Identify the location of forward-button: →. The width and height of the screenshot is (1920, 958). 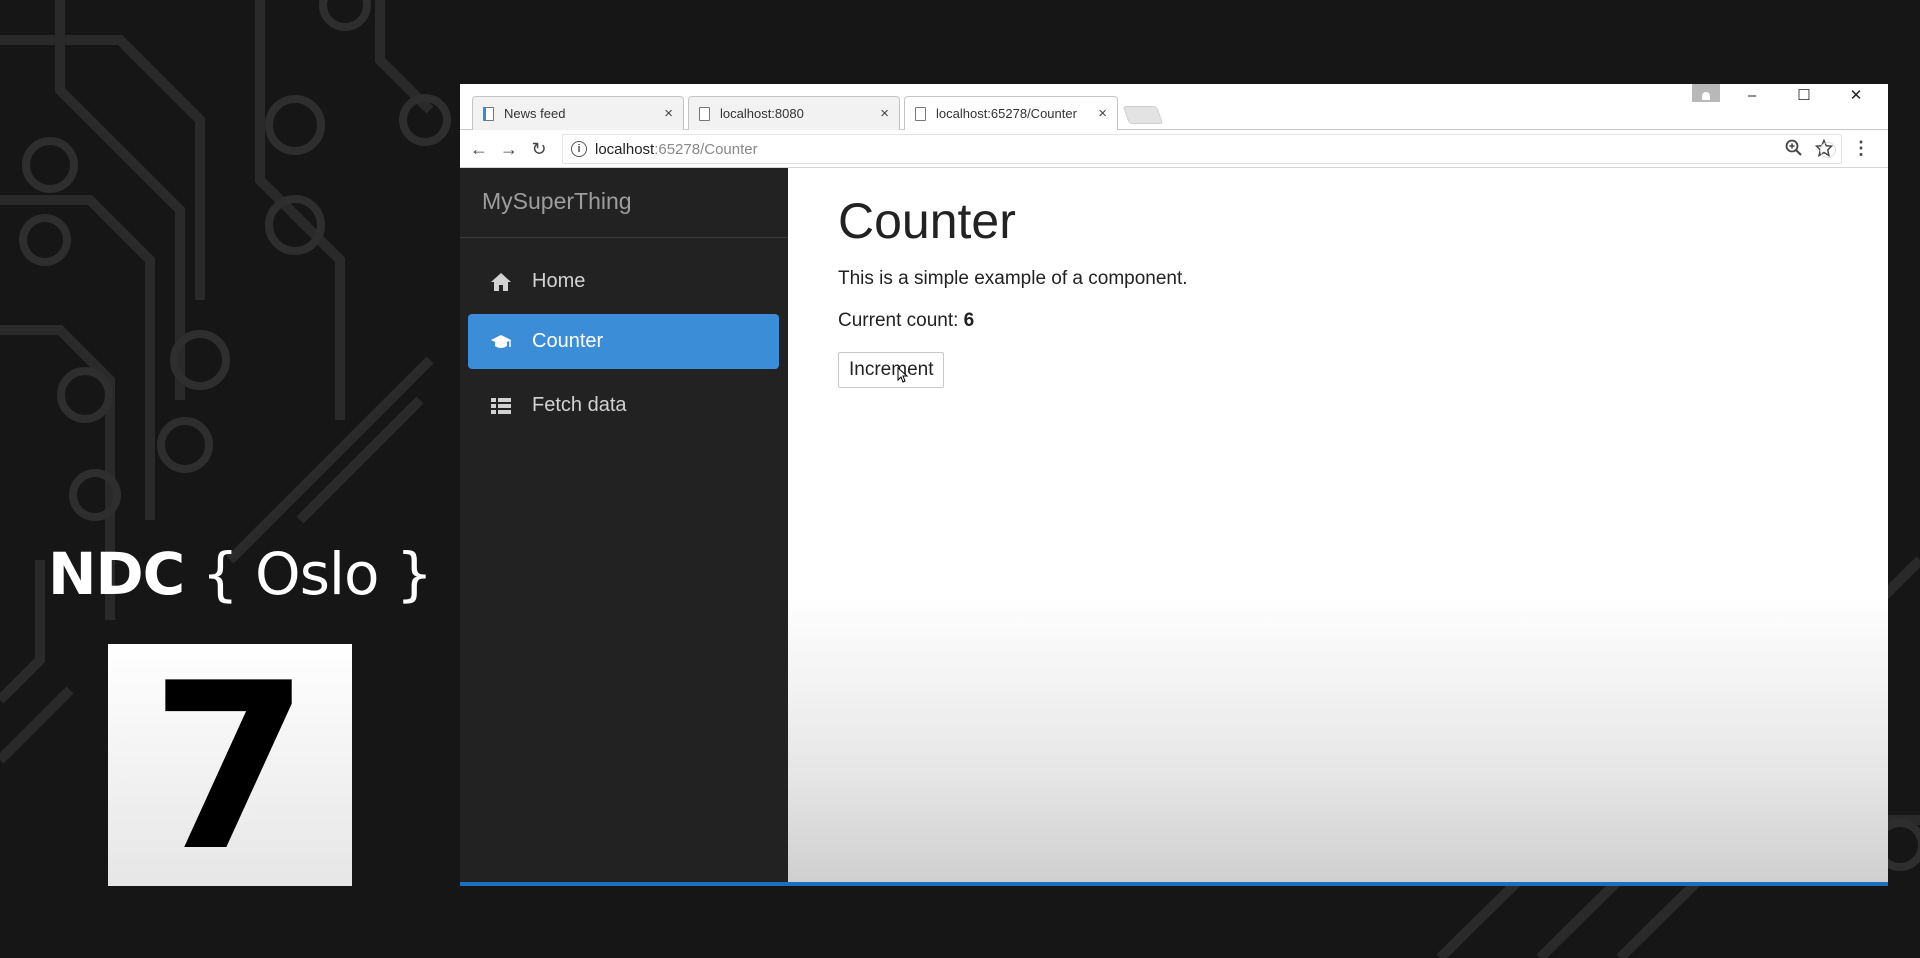
(509, 149).